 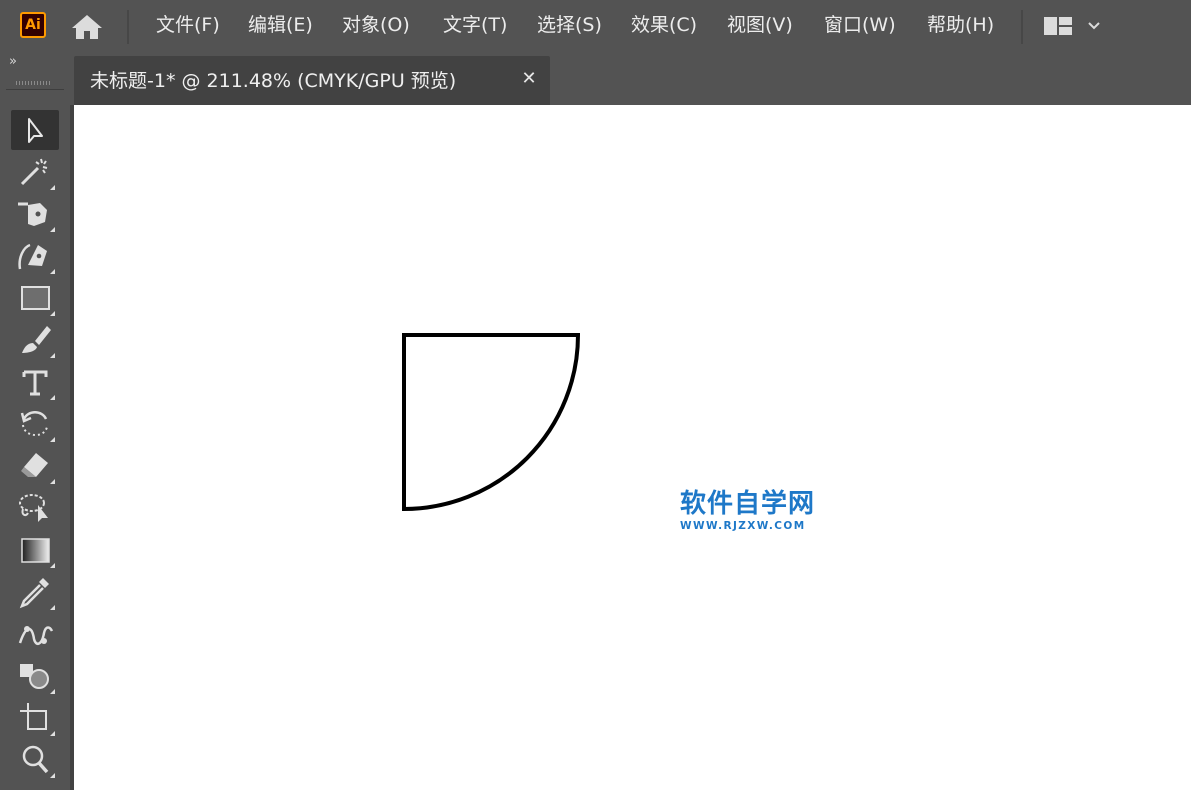 What do you see at coordinates (38, 301) in the screenshot?
I see `rectangle-icon` at bounding box center [38, 301].